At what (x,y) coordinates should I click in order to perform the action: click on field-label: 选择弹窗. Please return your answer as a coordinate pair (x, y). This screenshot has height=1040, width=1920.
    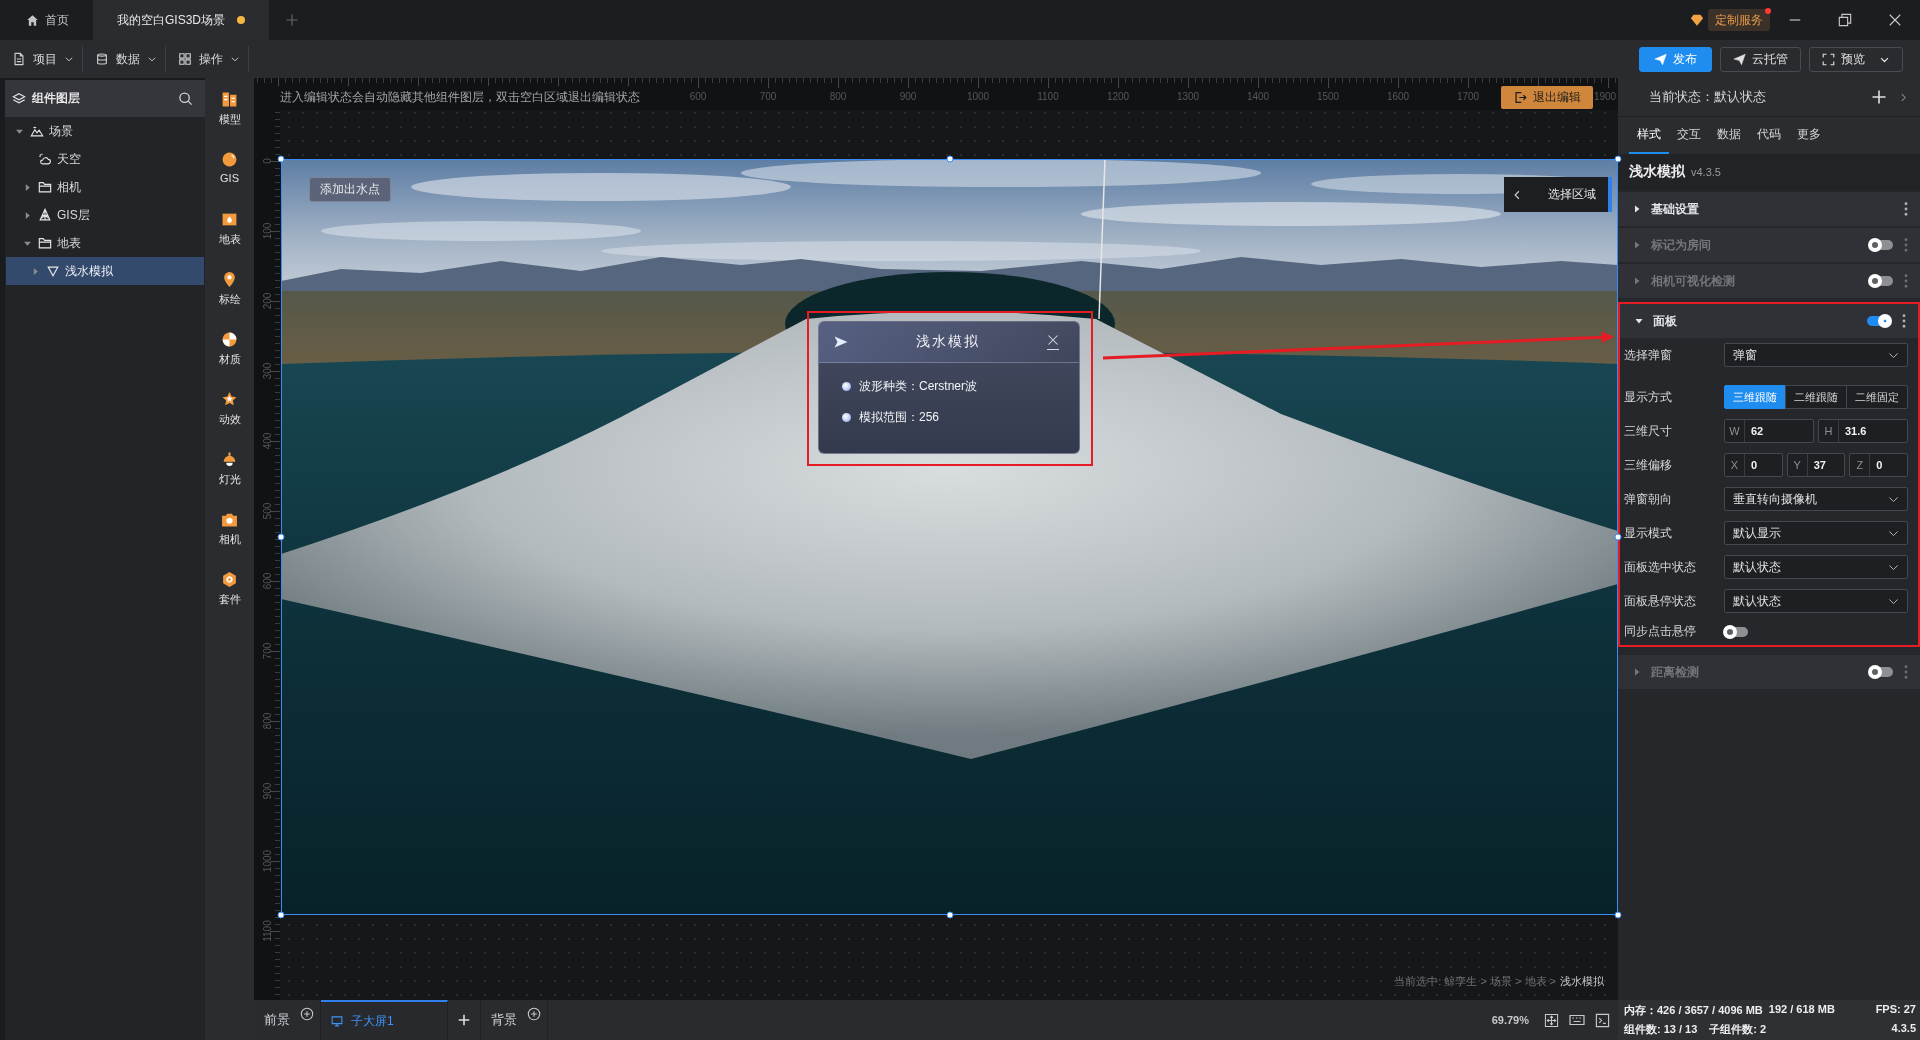
    Looking at the image, I should click on (1648, 355).